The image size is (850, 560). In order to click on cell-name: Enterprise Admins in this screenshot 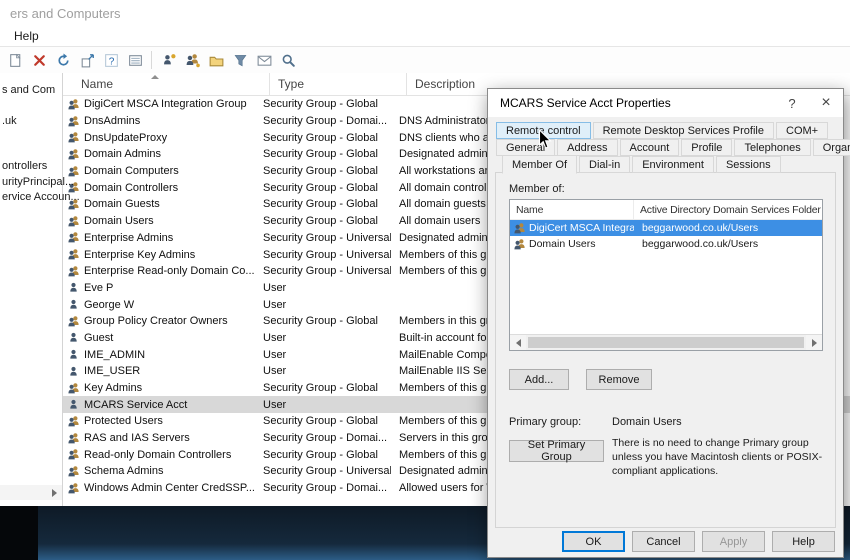, I will do `click(159, 237)`.